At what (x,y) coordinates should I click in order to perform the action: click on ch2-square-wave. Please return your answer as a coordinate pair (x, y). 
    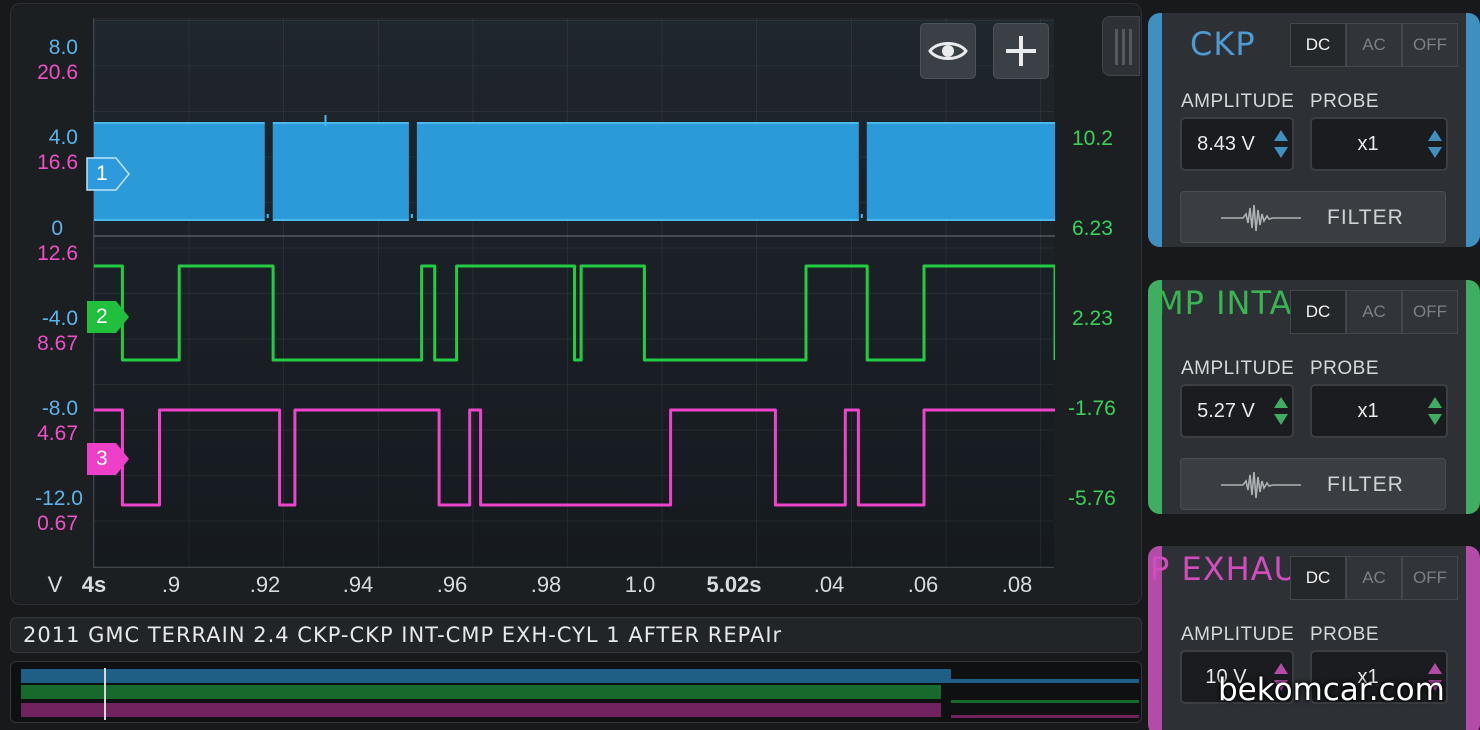
    Looking at the image, I should click on (574, 313).